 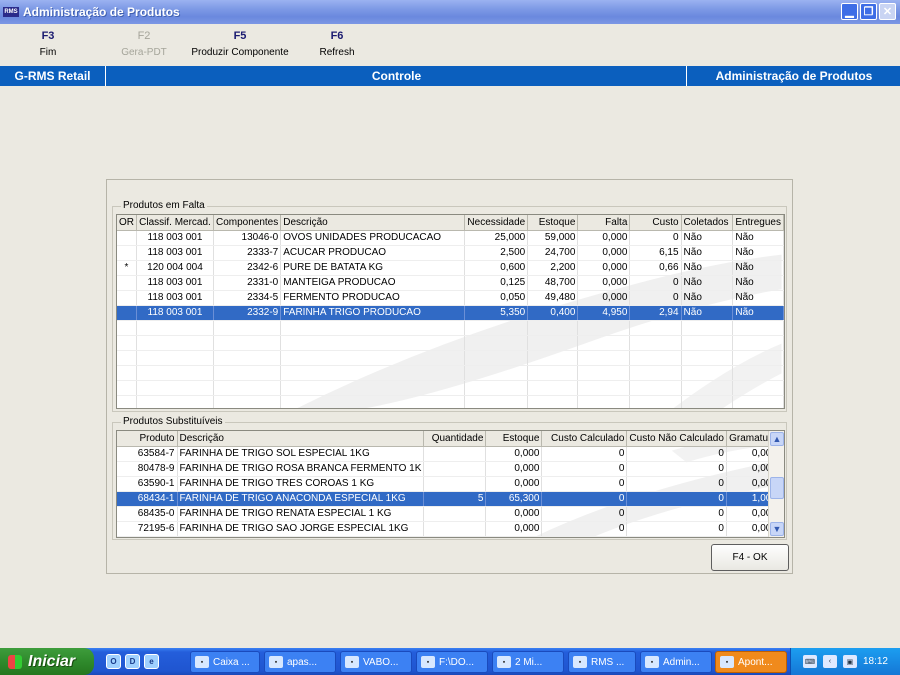 I want to click on empty-row, so click(x=450, y=373).